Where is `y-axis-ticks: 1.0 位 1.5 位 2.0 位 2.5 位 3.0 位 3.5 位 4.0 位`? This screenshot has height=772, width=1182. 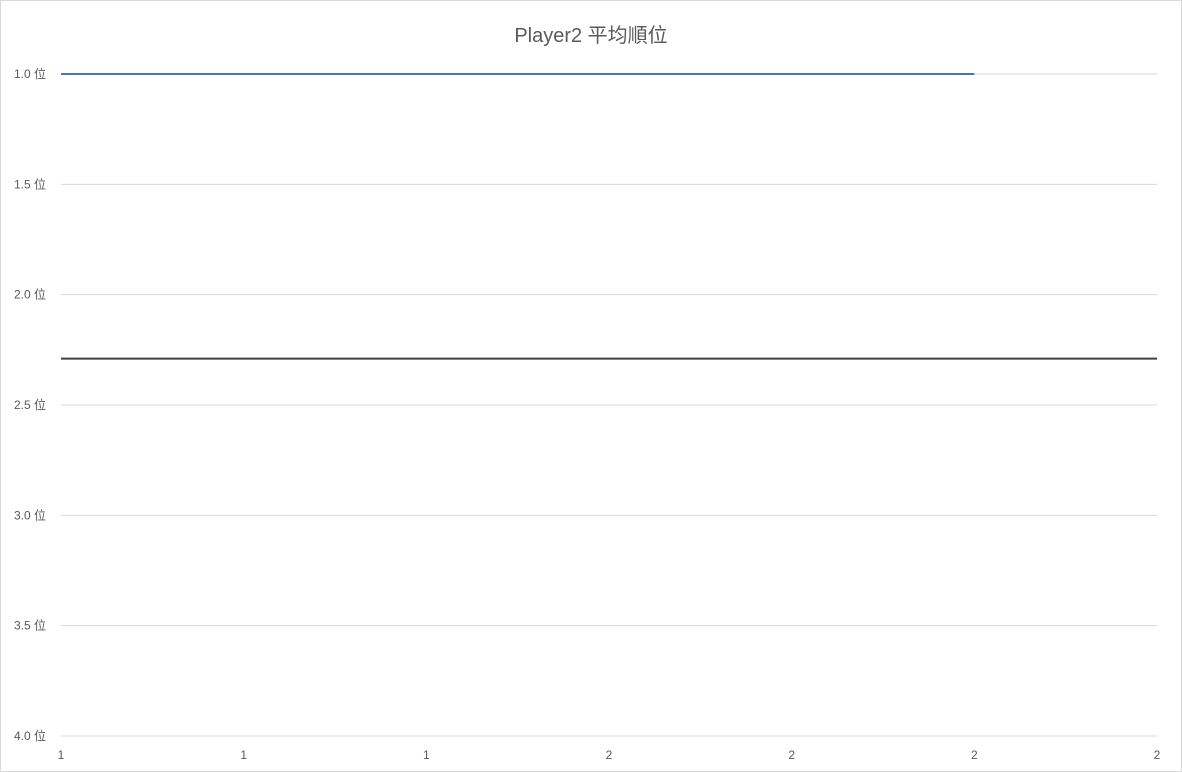
y-axis-ticks: 1.0 位 1.5 位 2.0 位 2.5 位 3.0 位 3.5 位 4.0 位 is located at coordinates (30, 404).